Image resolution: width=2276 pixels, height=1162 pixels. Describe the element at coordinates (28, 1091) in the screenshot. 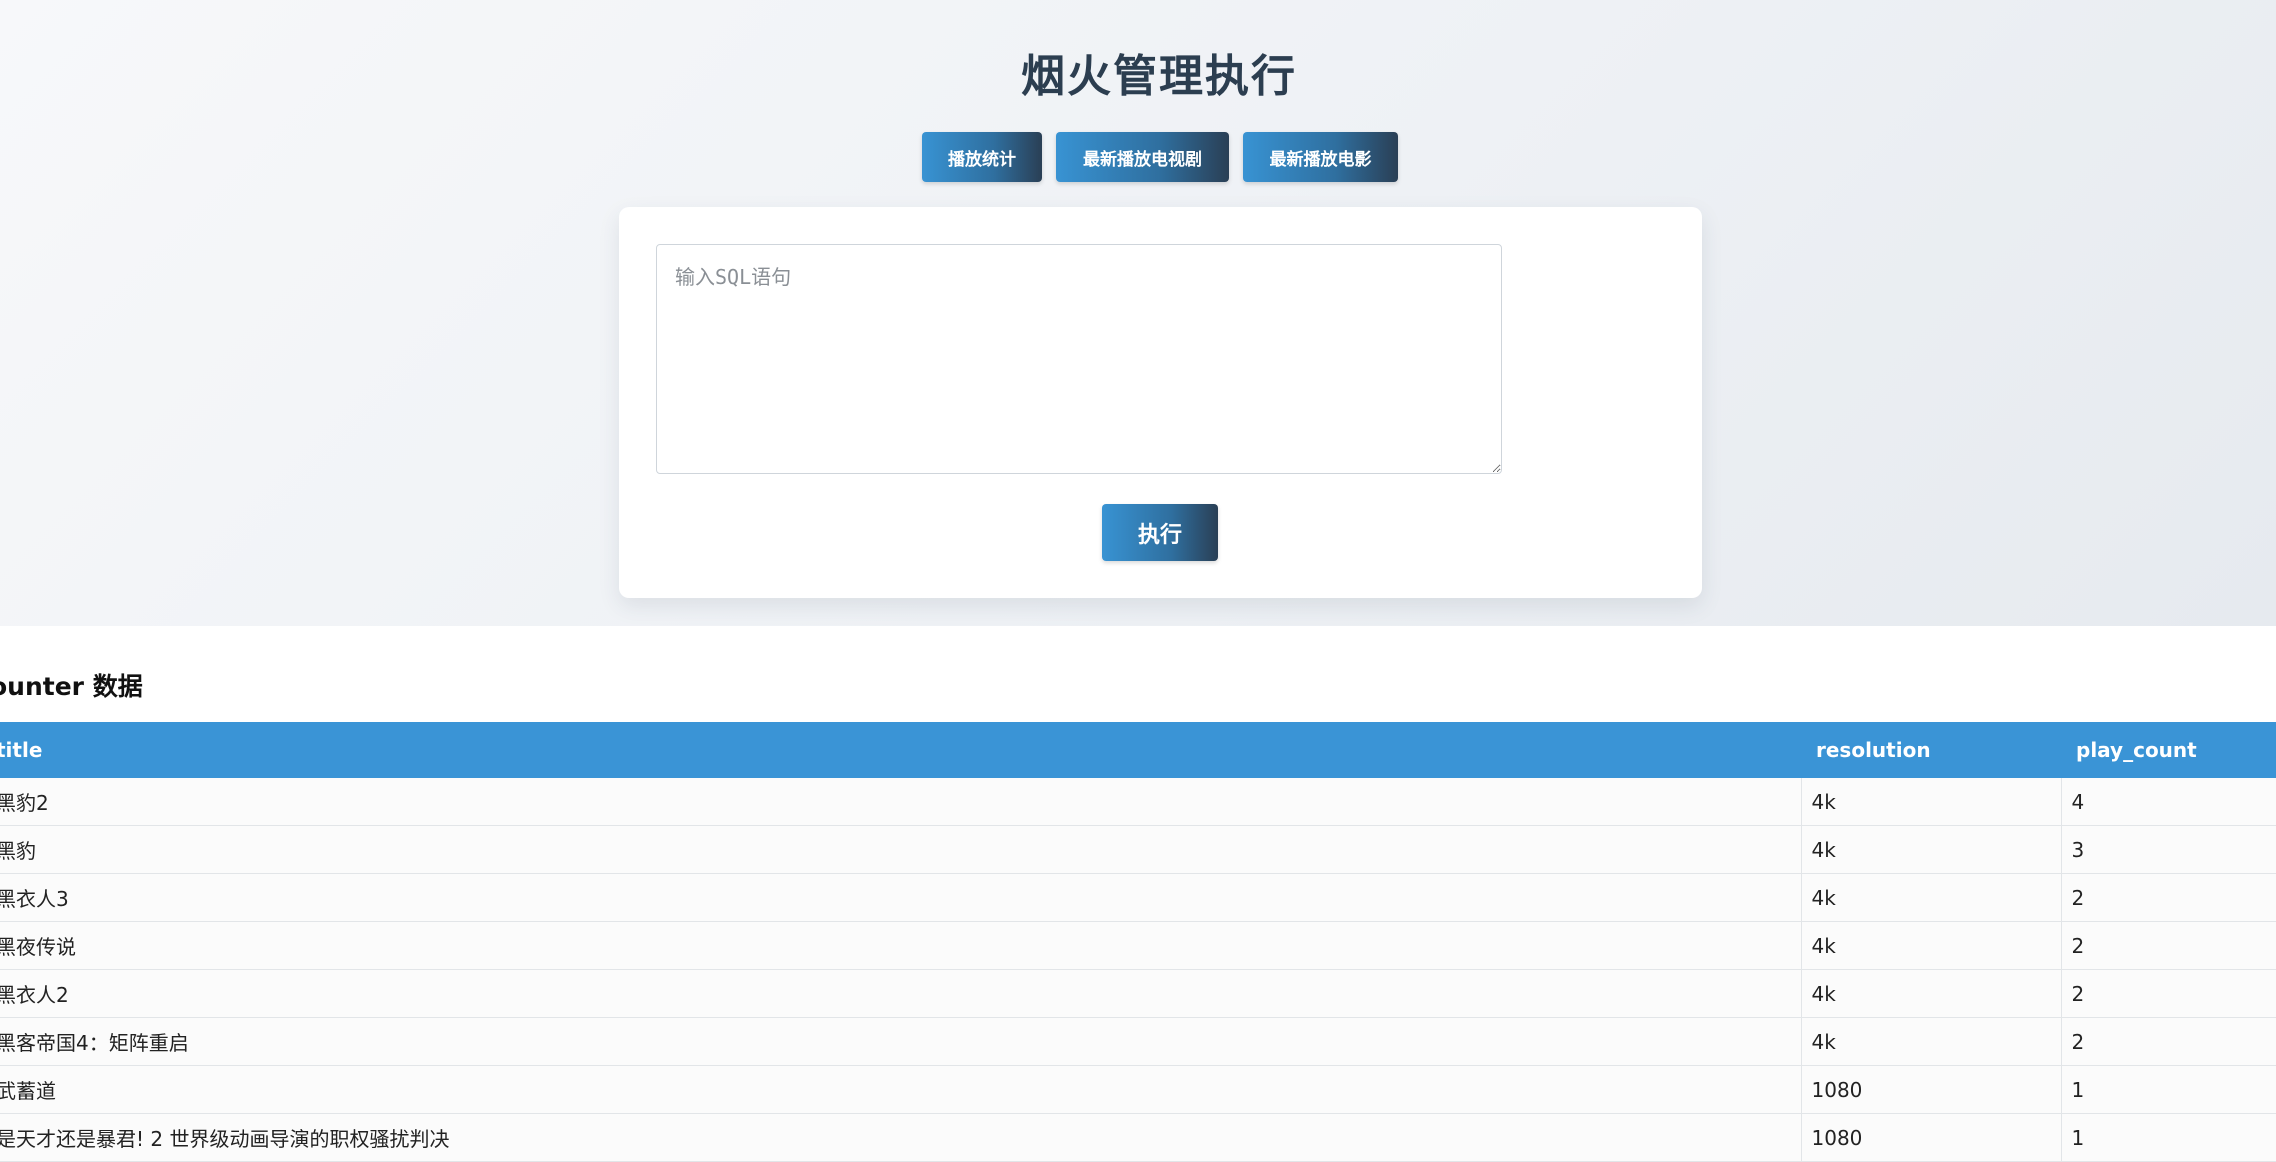

I see `cell-title-text: 武蓄道` at that location.